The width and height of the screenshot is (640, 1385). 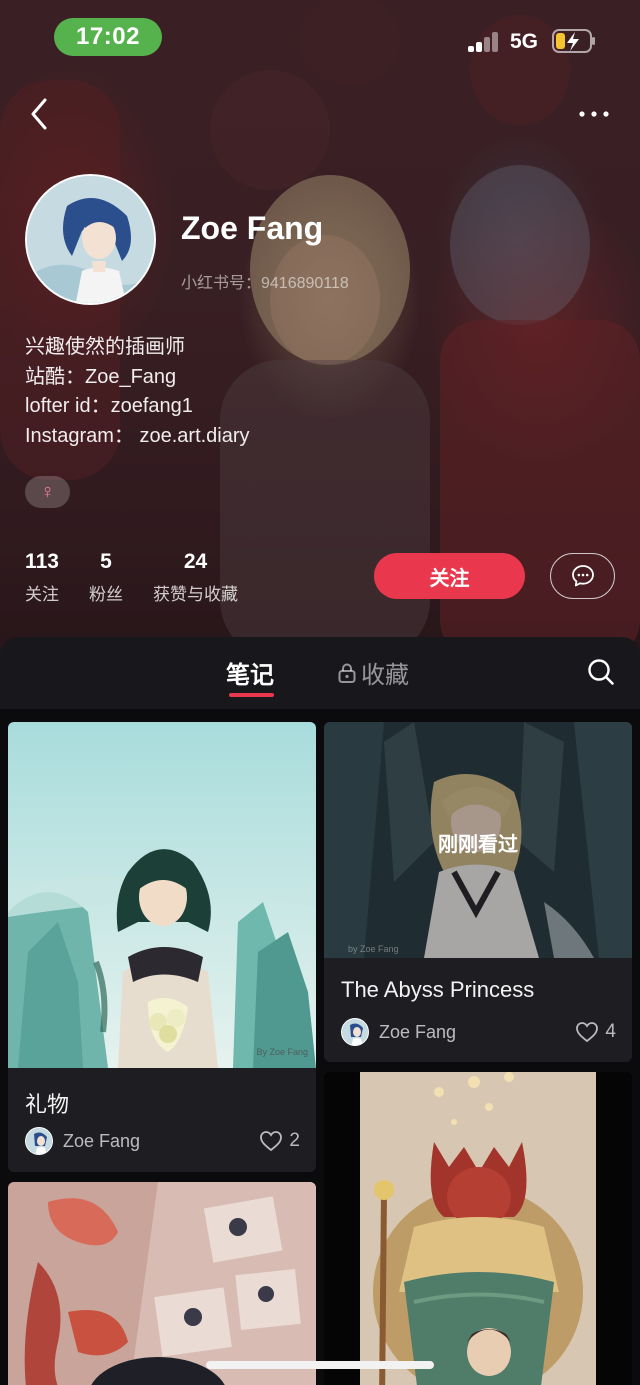 I want to click on stat-label: 关注, so click(x=42, y=594).